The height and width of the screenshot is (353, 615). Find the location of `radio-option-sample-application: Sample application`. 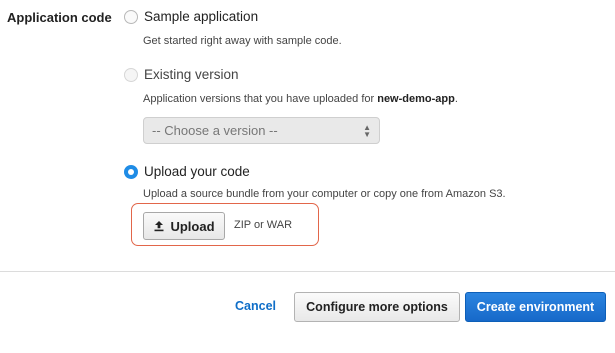

radio-option-sample-application: Sample application is located at coordinates (191, 16).